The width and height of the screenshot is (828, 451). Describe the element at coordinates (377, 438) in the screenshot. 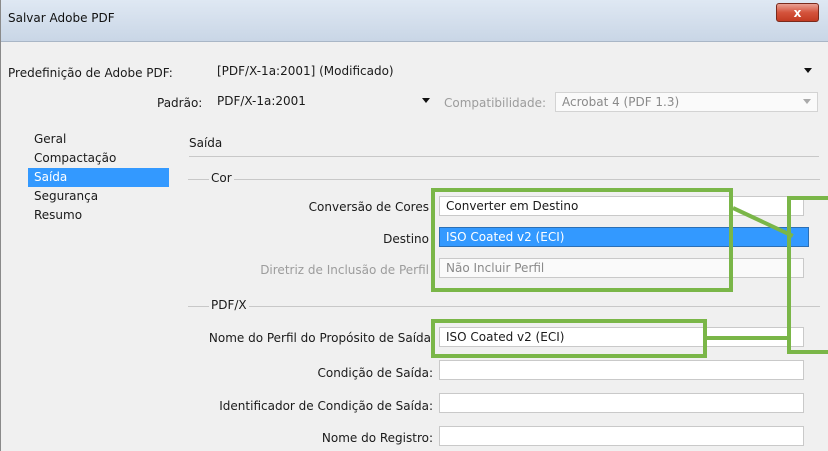

I see `registry-name-label: Nome do Registro:` at that location.